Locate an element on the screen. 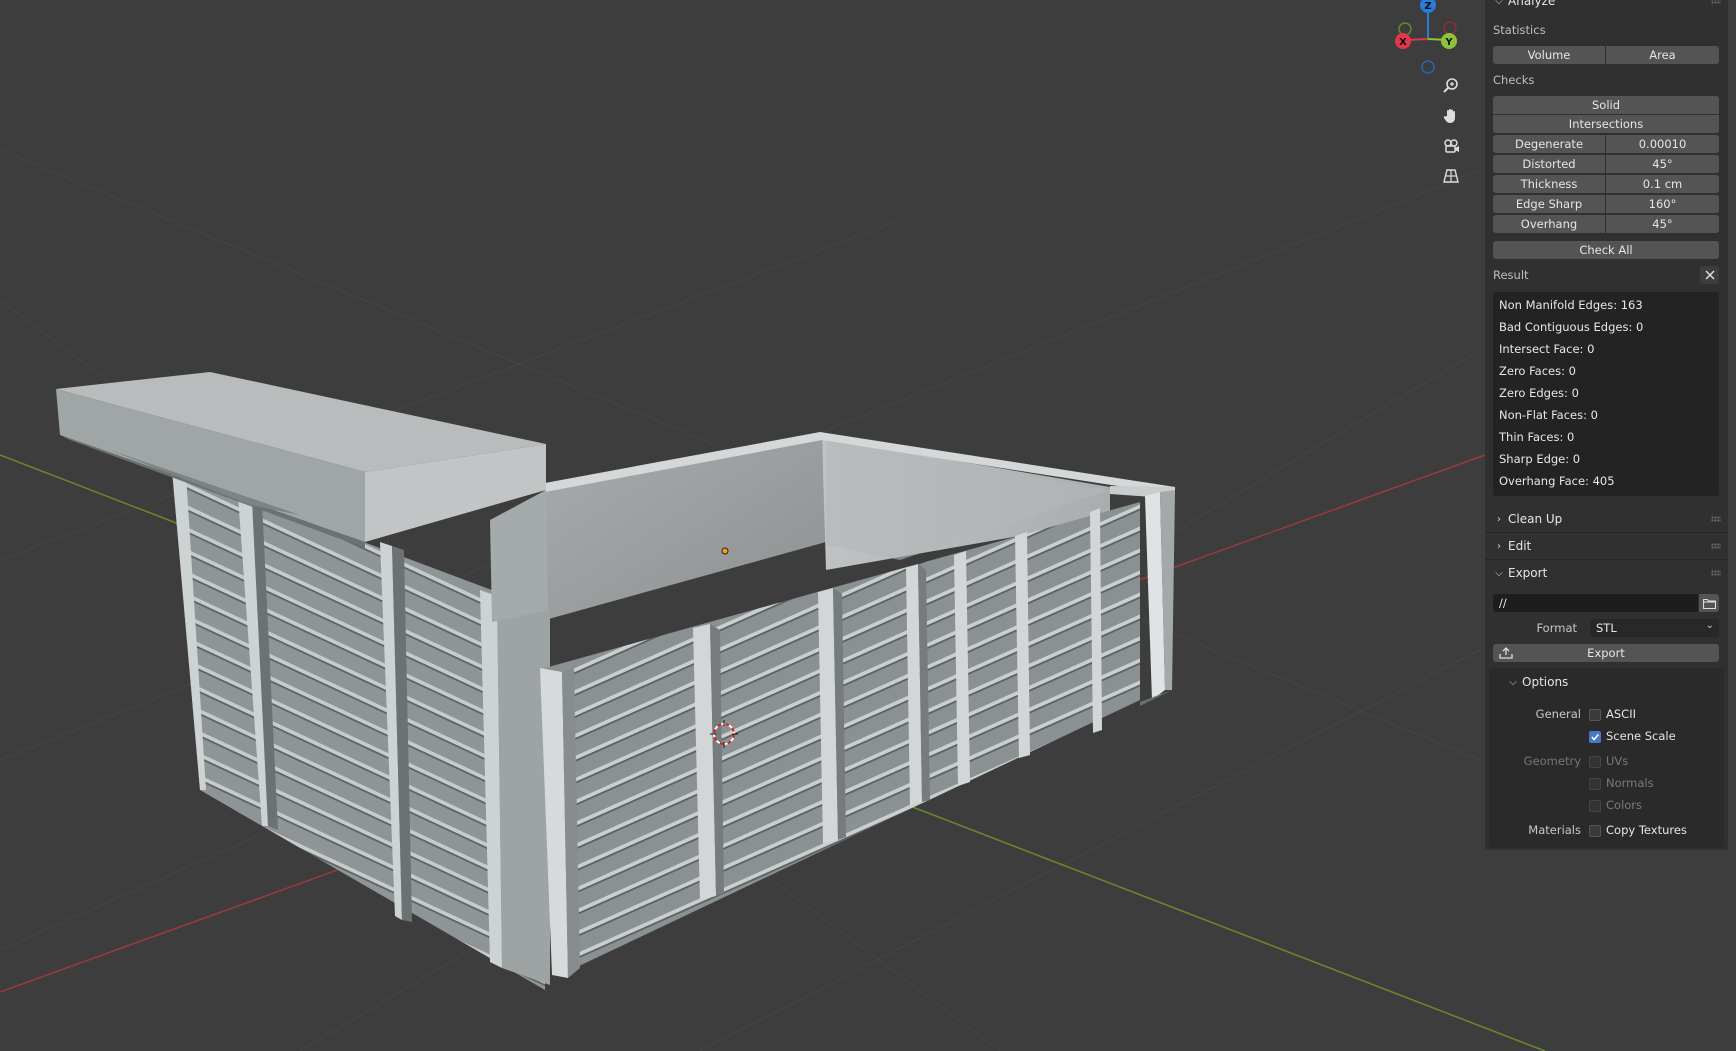 The image size is (1736, 1051). gizmo-z-label: Z is located at coordinates (1427, 6).